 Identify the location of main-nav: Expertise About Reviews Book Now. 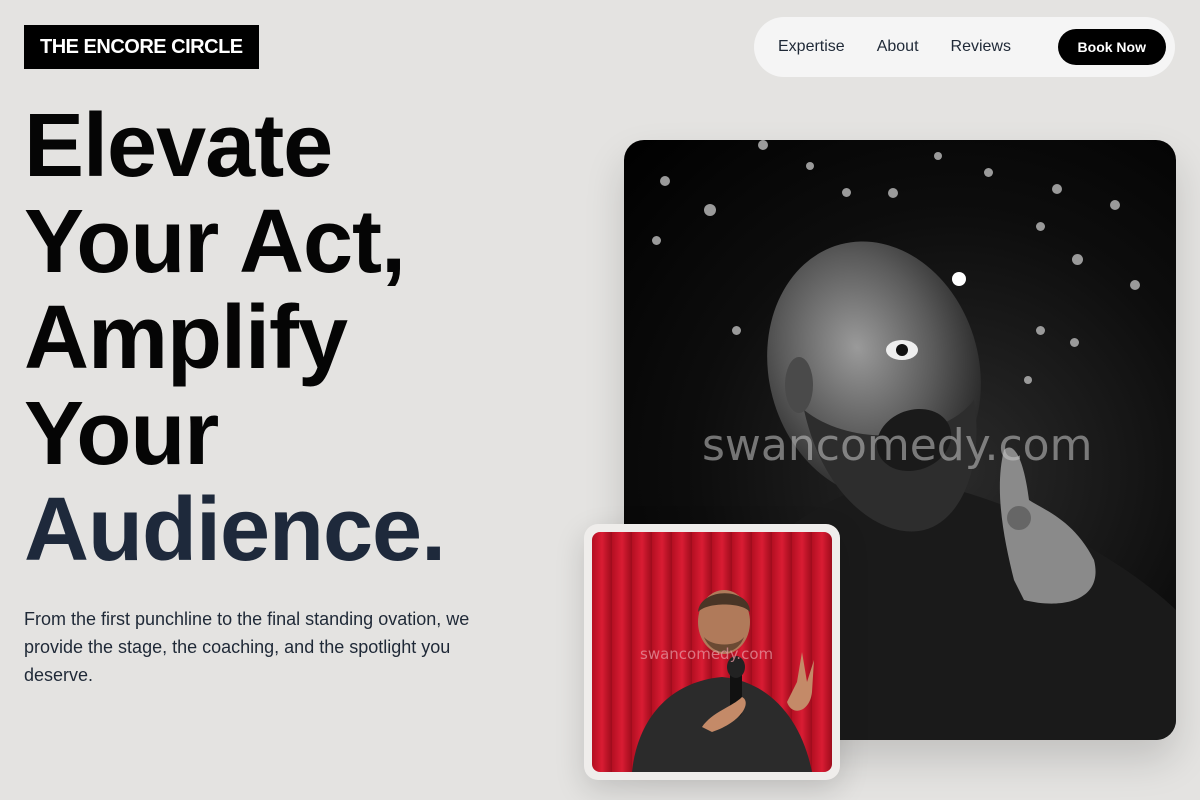
(964, 47).